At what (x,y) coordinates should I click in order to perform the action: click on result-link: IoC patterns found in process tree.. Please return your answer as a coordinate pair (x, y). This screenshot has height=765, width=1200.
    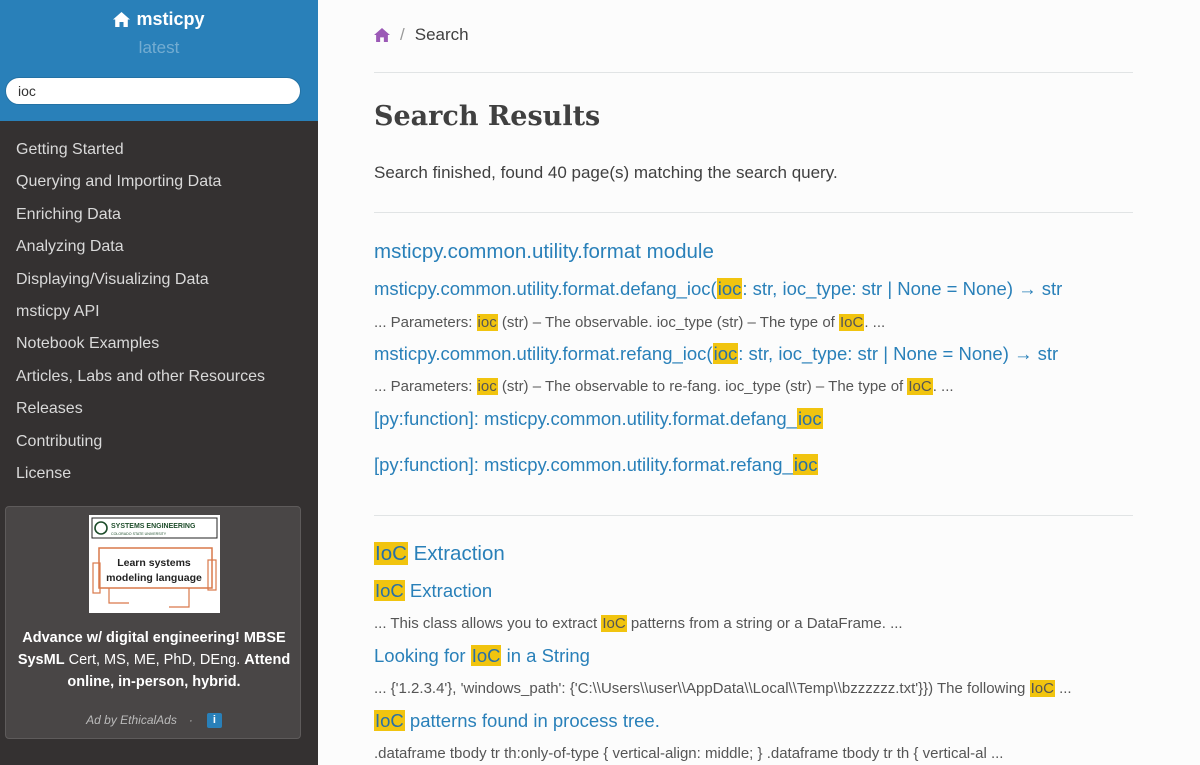
    Looking at the image, I should click on (517, 721).